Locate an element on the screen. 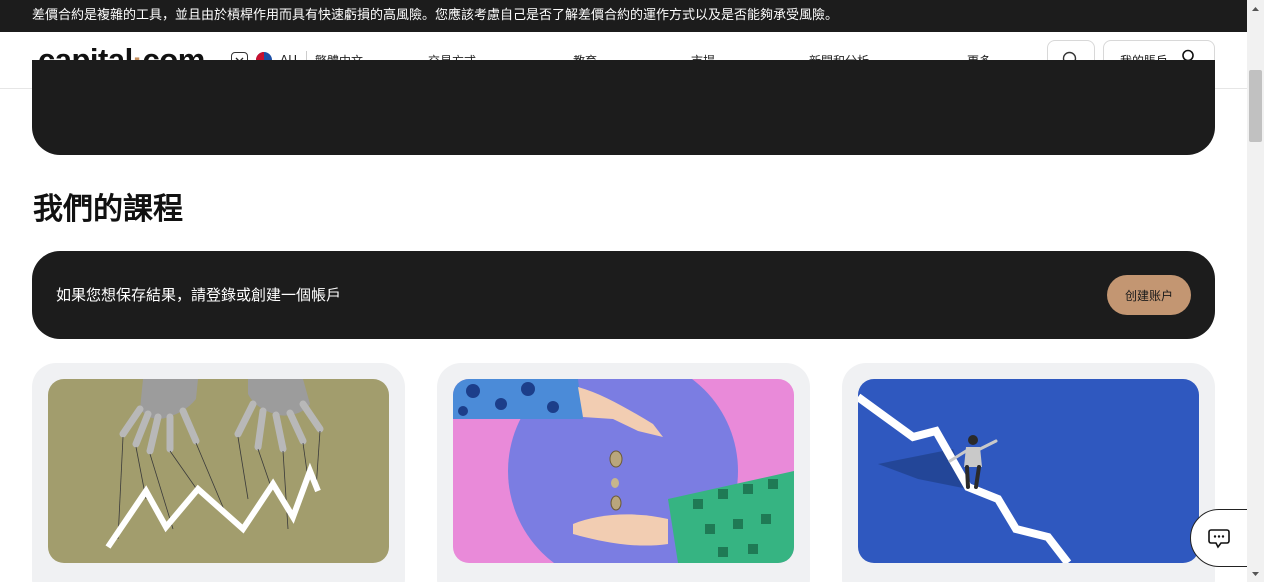 This screenshot has width=1264, height=582. scrollbar-thumb is located at coordinates (1255, 106).